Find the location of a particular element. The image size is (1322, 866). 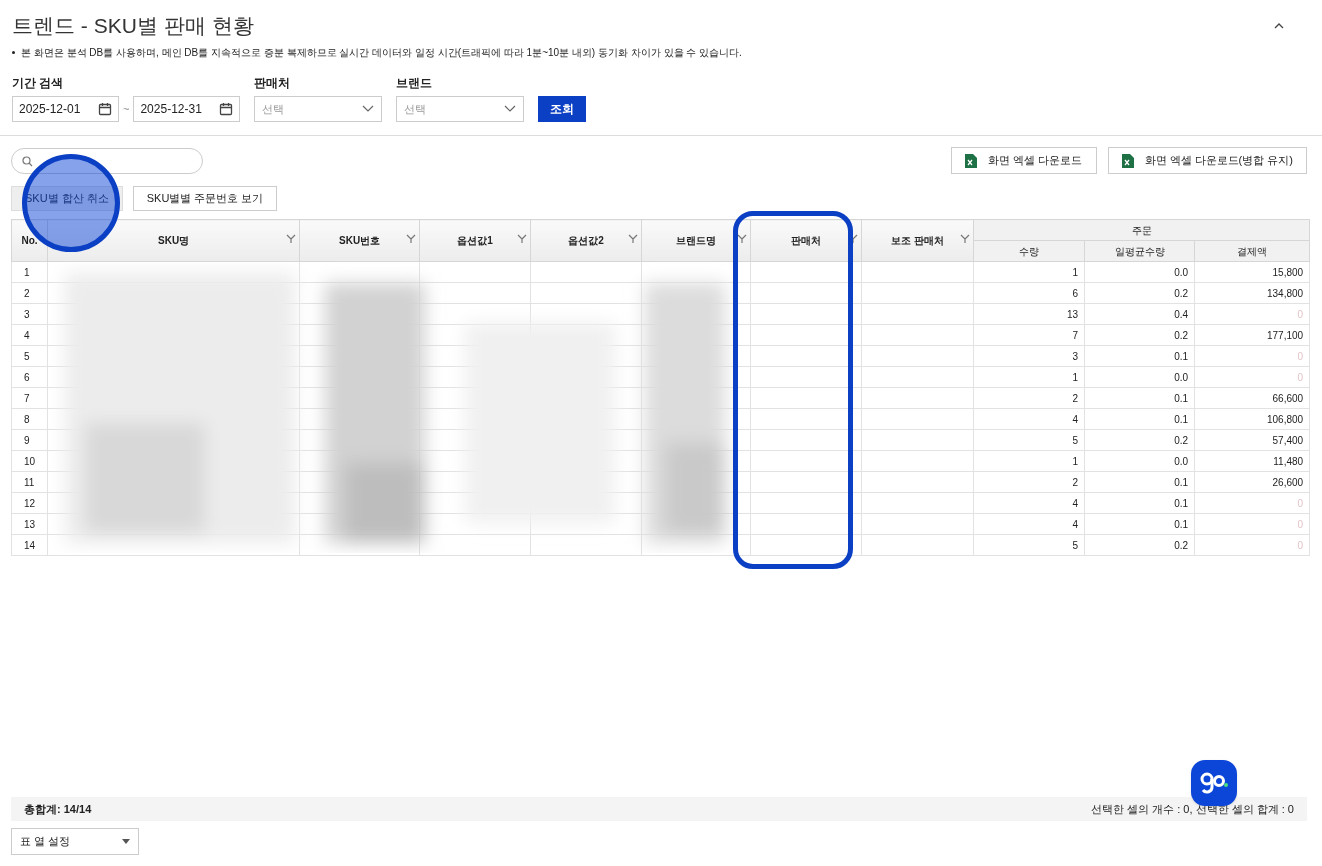

field-label: 판매처 is located at coordinates (273, 83).